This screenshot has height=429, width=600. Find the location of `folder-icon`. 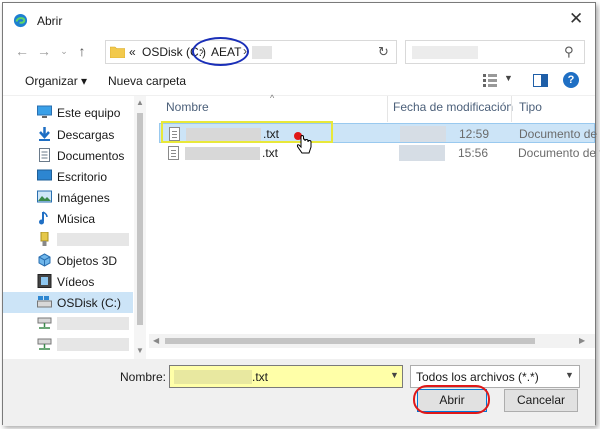

folder-icon is located at coordinates (117, 52).